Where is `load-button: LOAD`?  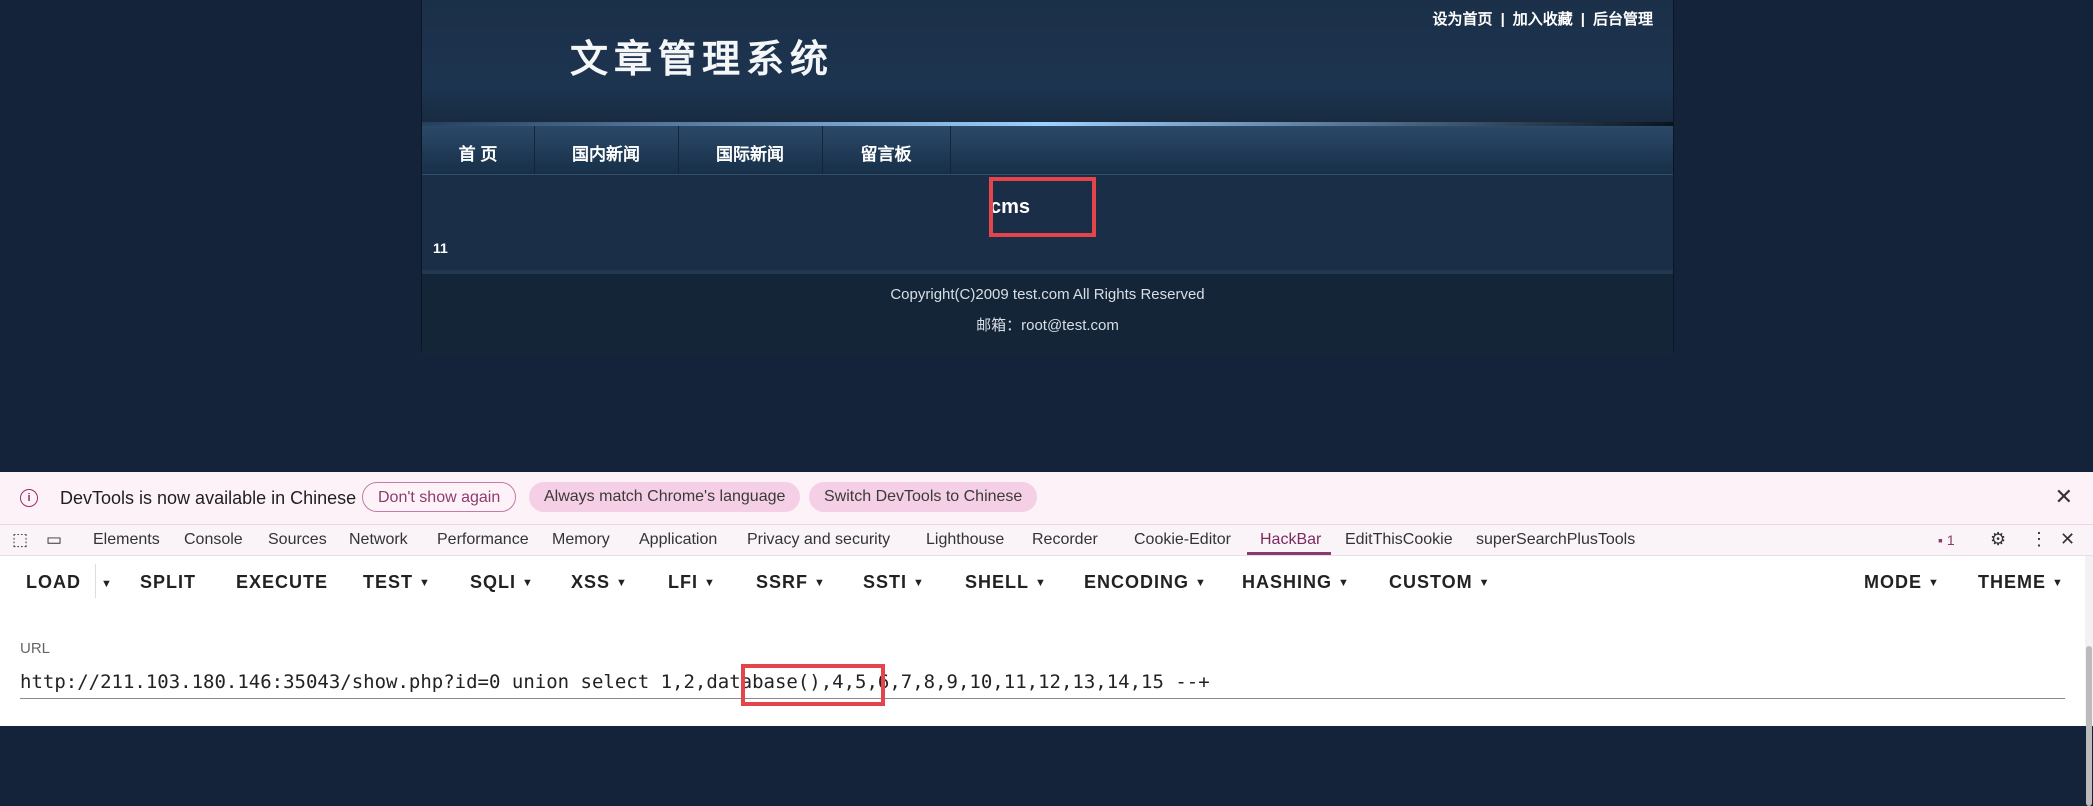
load-button: LOAD is located at coordinates (53, 582).